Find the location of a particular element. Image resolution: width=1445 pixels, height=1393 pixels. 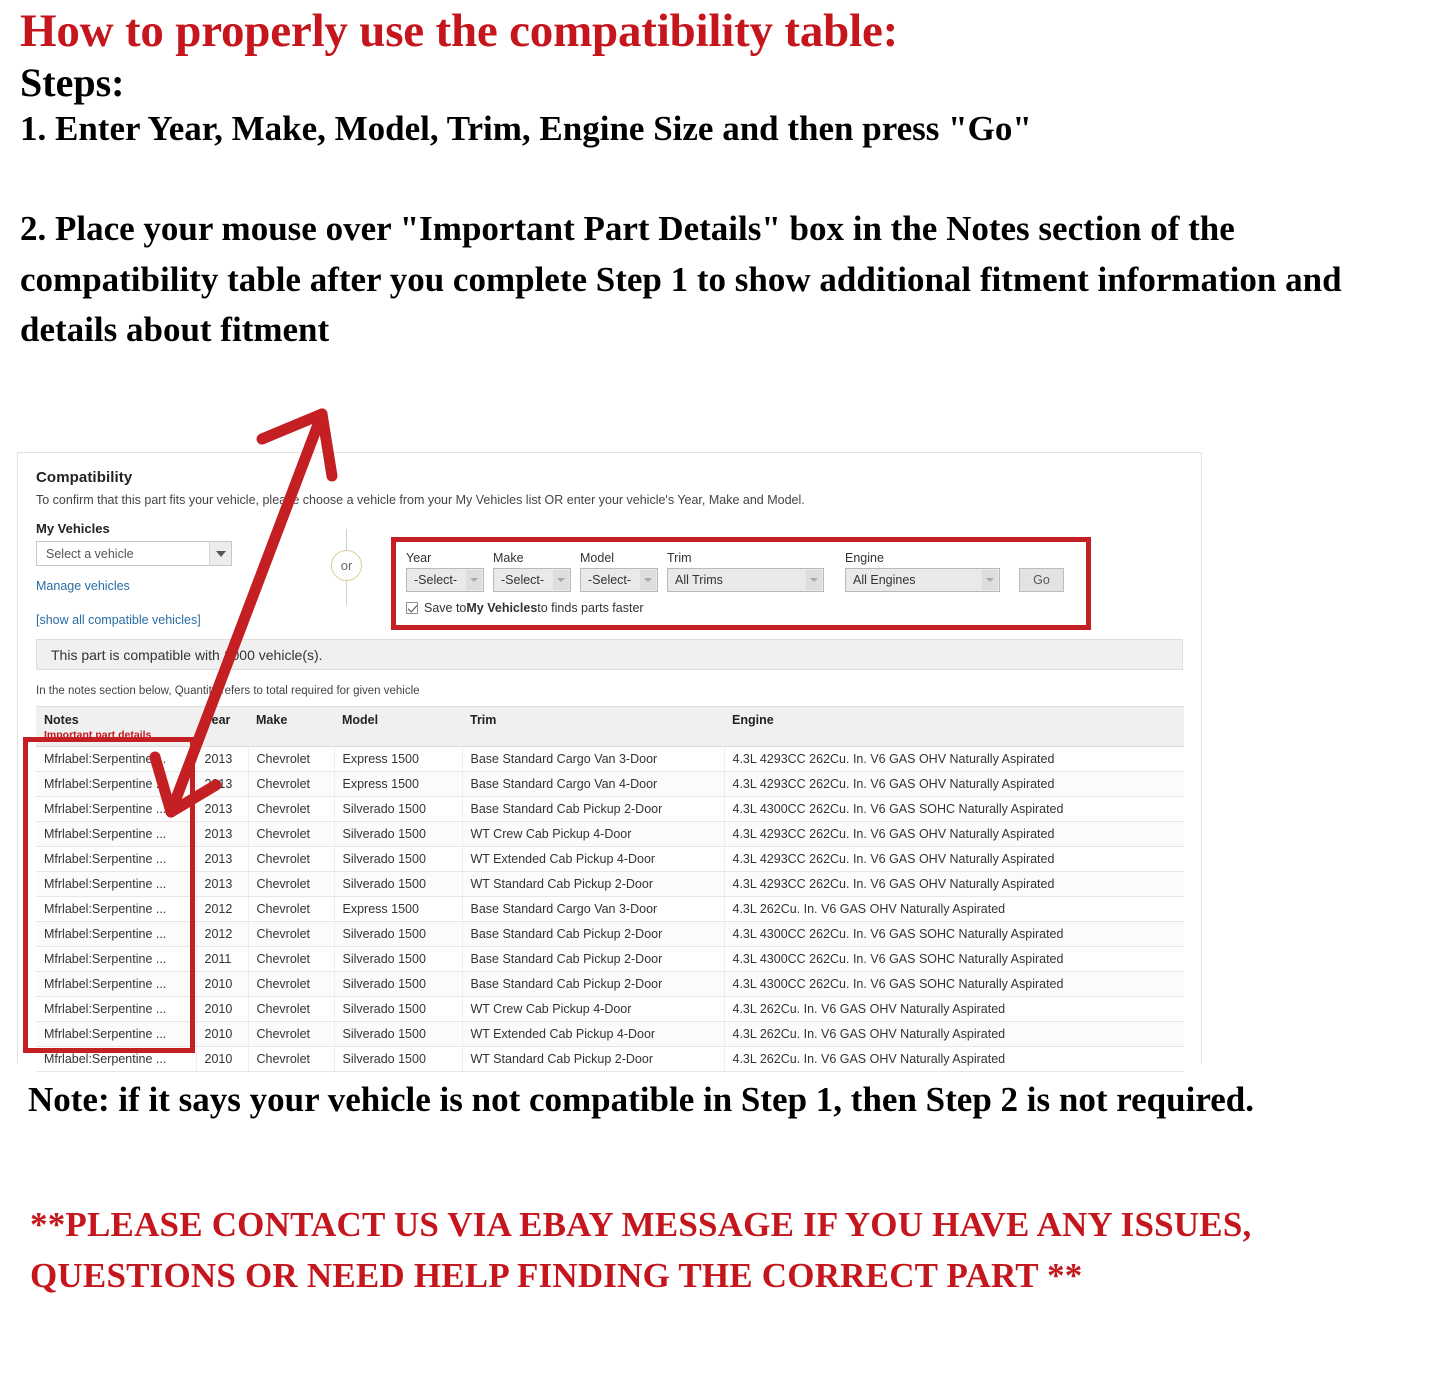

cell-year: 2012 is located at coordinates (222, 909).